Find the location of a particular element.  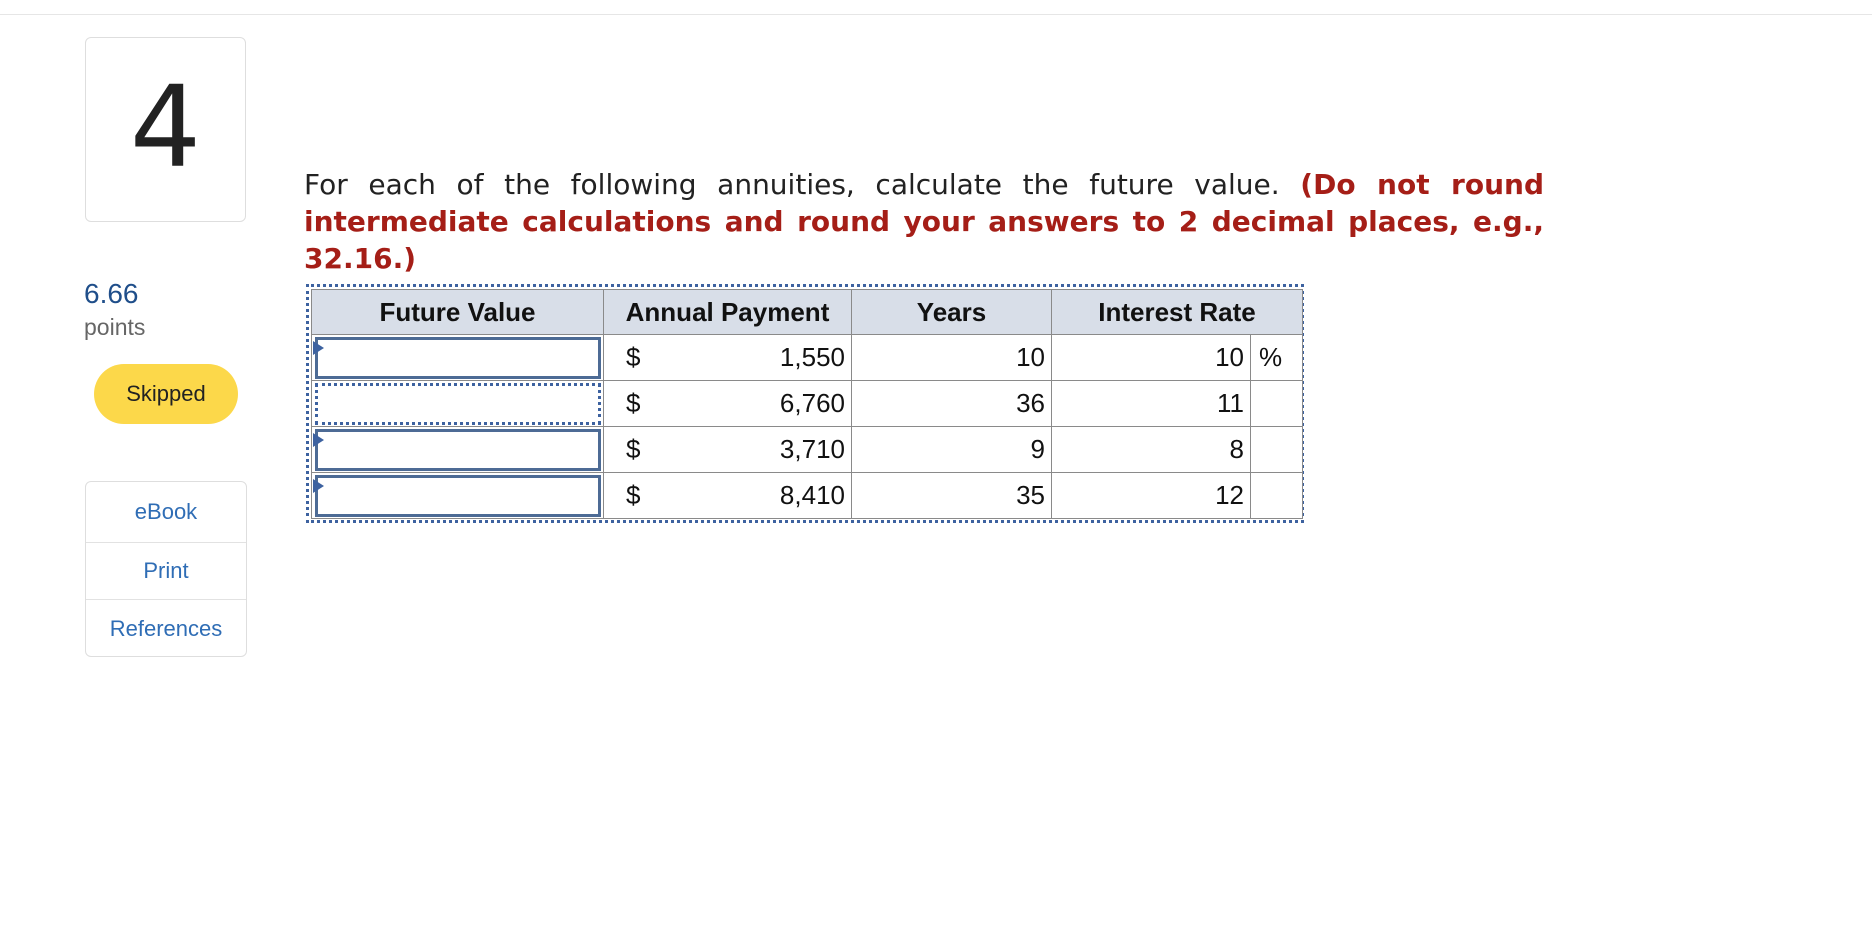

points-label: points is located at coordinates (115, 327).